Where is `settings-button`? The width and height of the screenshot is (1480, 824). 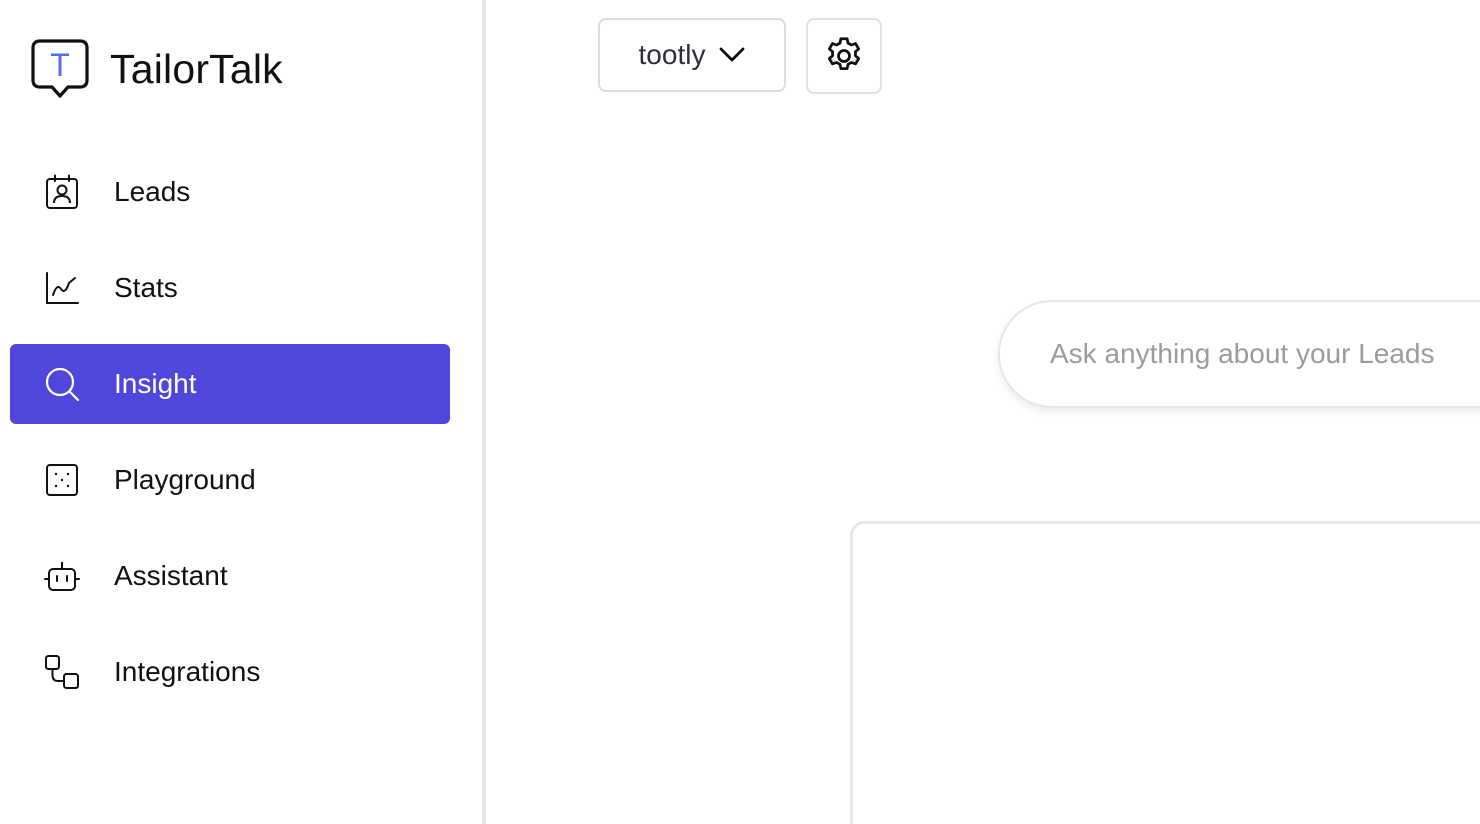
settings-button is located at coordinates (844, 56).